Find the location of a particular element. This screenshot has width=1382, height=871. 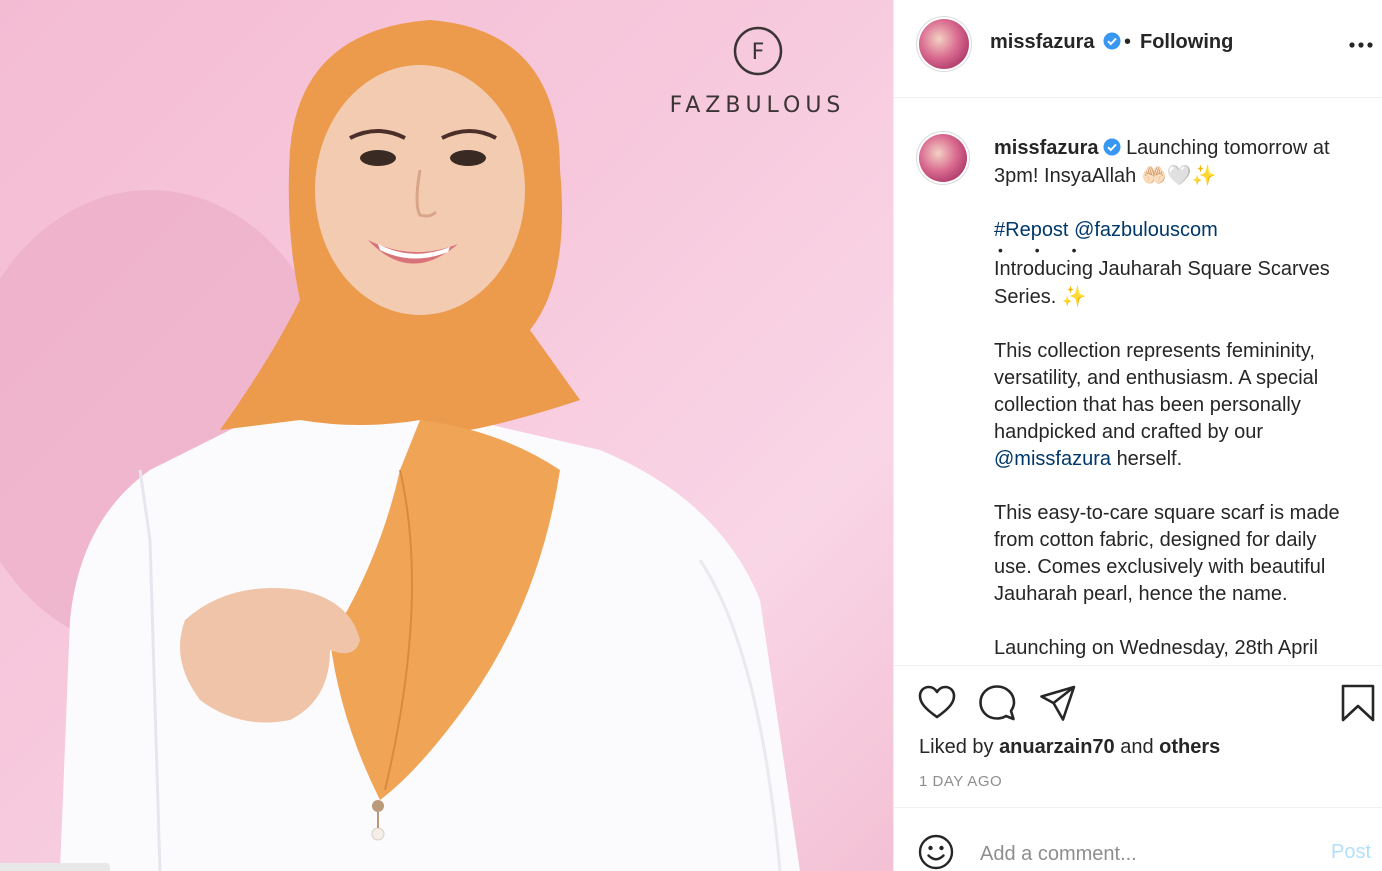

horizontal-scrollbar is located at coordinates (55, 867).